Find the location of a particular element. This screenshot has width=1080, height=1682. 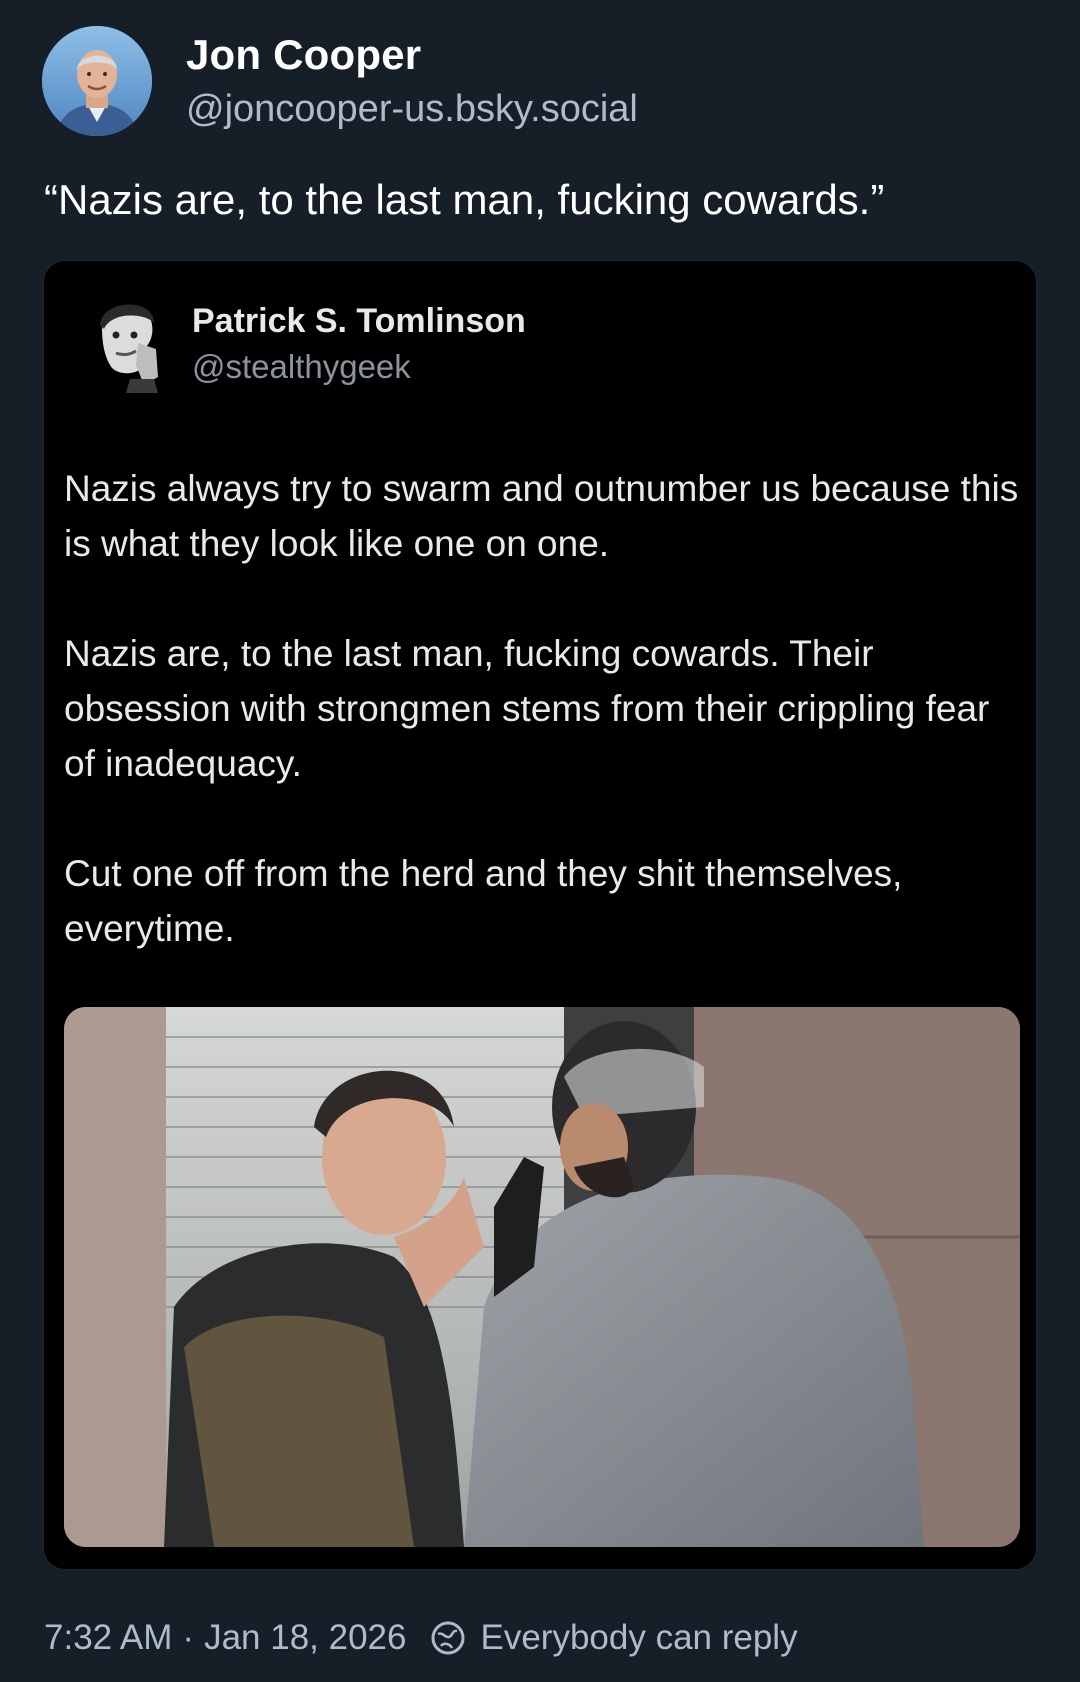

post-author: Jon Cooper @joncooper-us.bsky.social is located at coordinates (340, 81).